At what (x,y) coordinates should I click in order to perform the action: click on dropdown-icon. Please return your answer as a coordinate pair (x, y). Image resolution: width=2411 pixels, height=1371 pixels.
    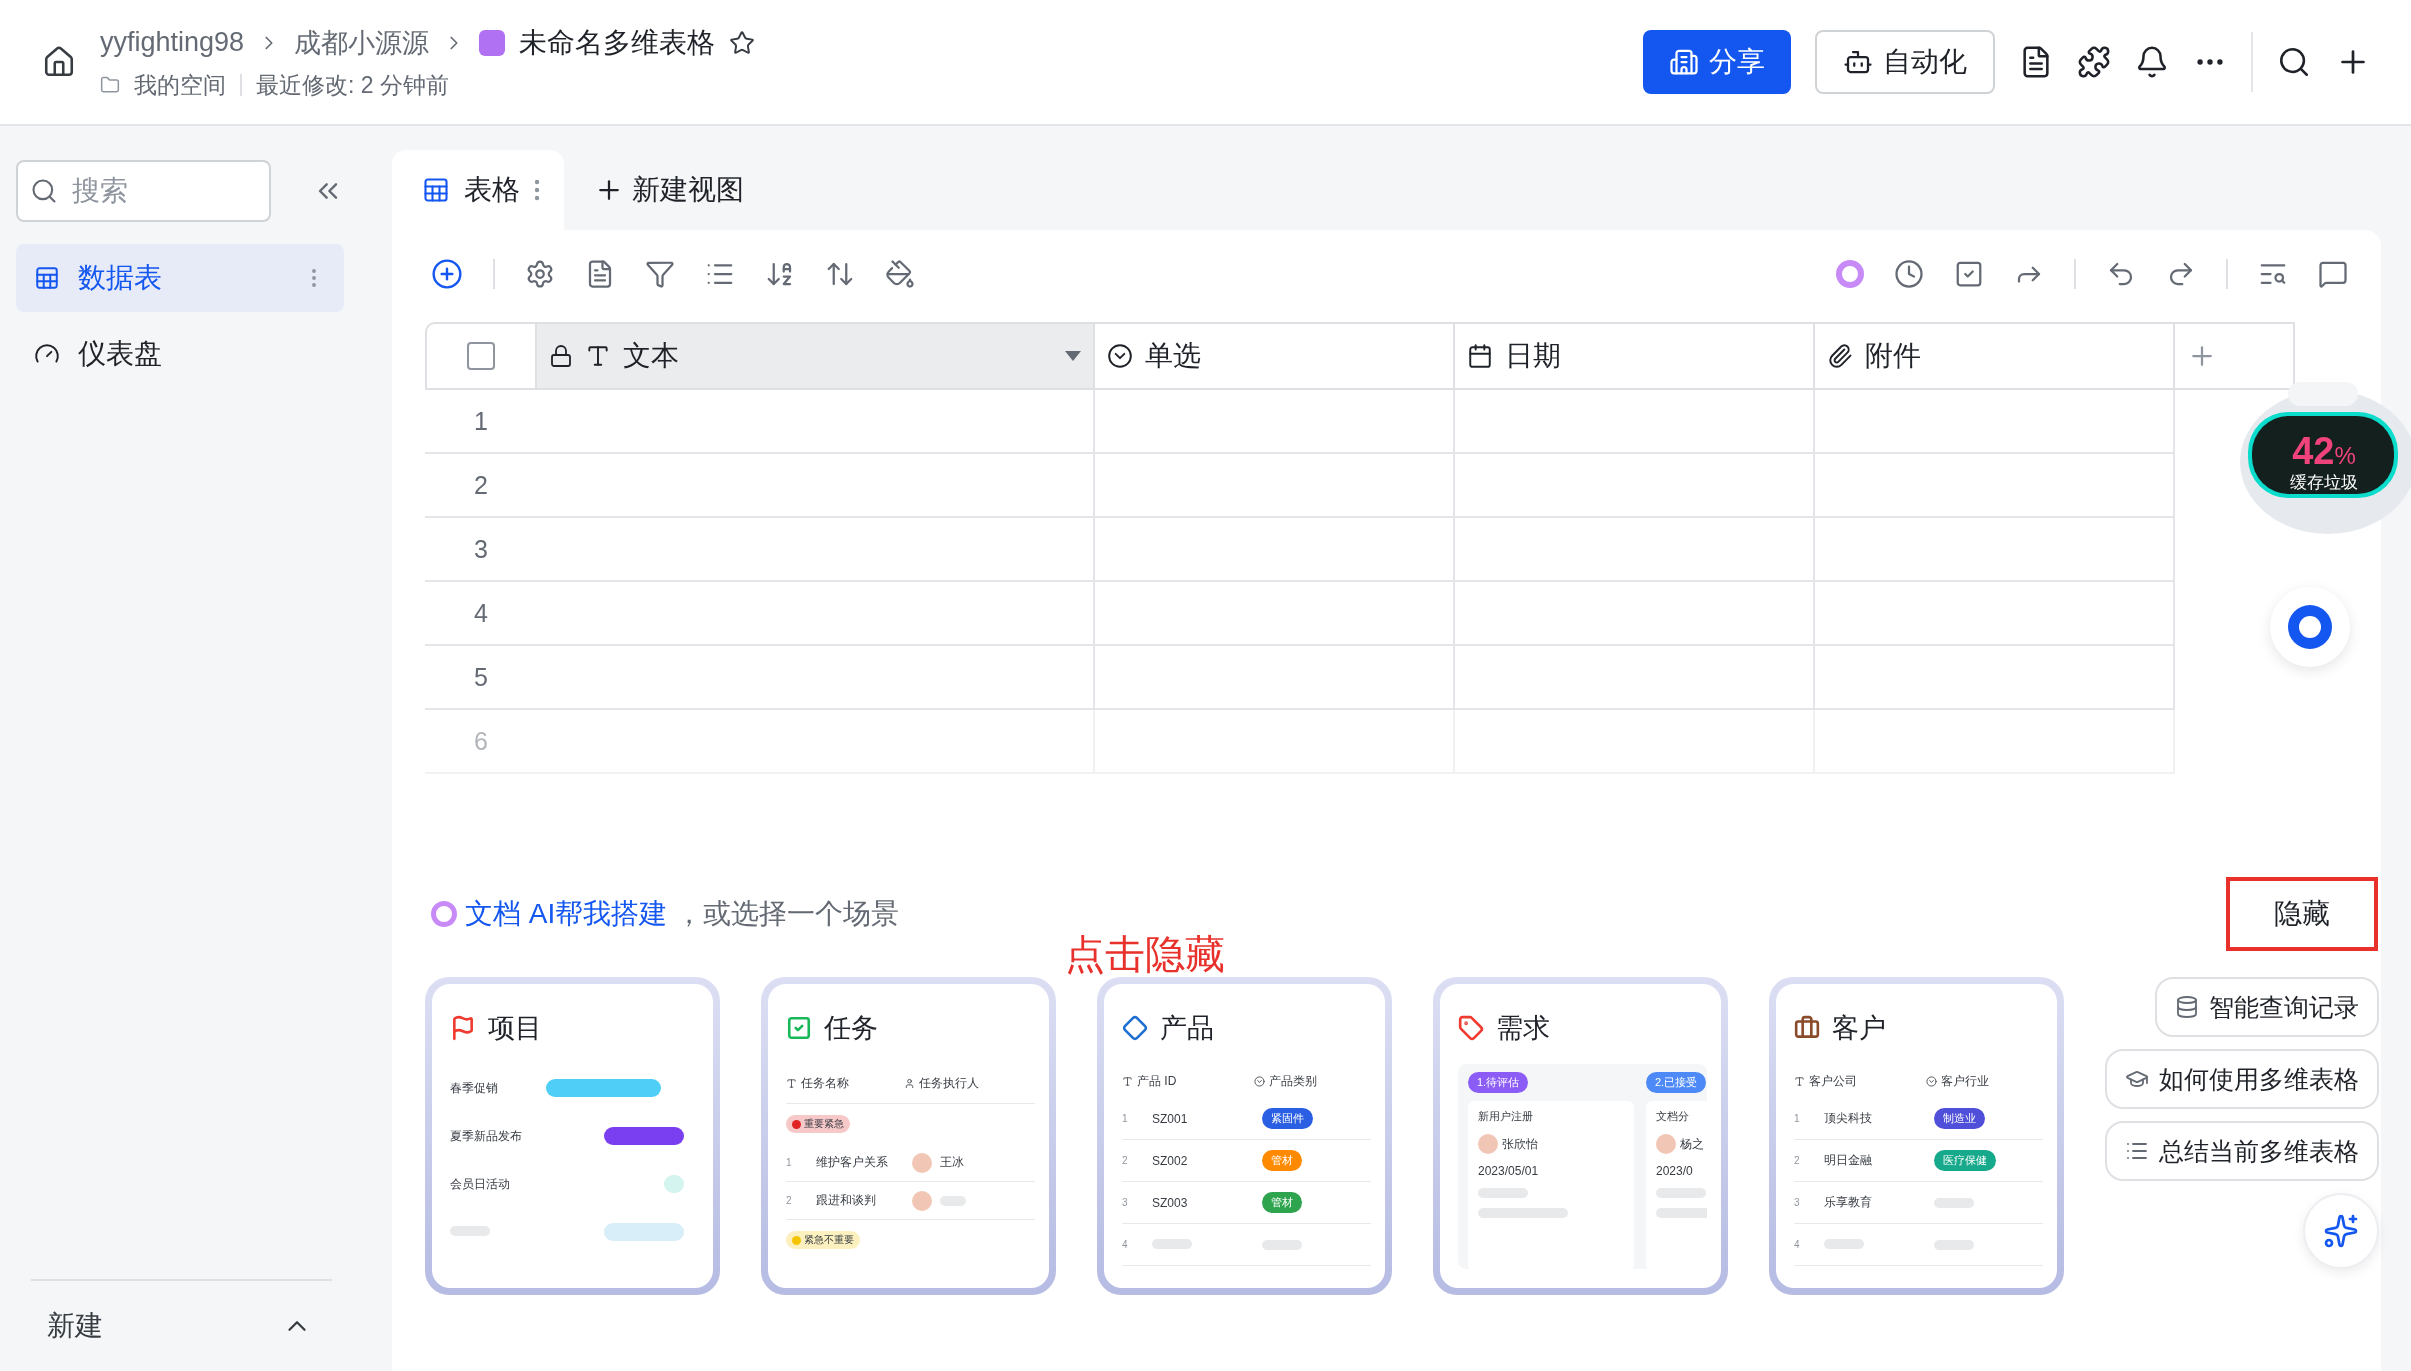
    Looking at the image, I should click on (1073, 356).